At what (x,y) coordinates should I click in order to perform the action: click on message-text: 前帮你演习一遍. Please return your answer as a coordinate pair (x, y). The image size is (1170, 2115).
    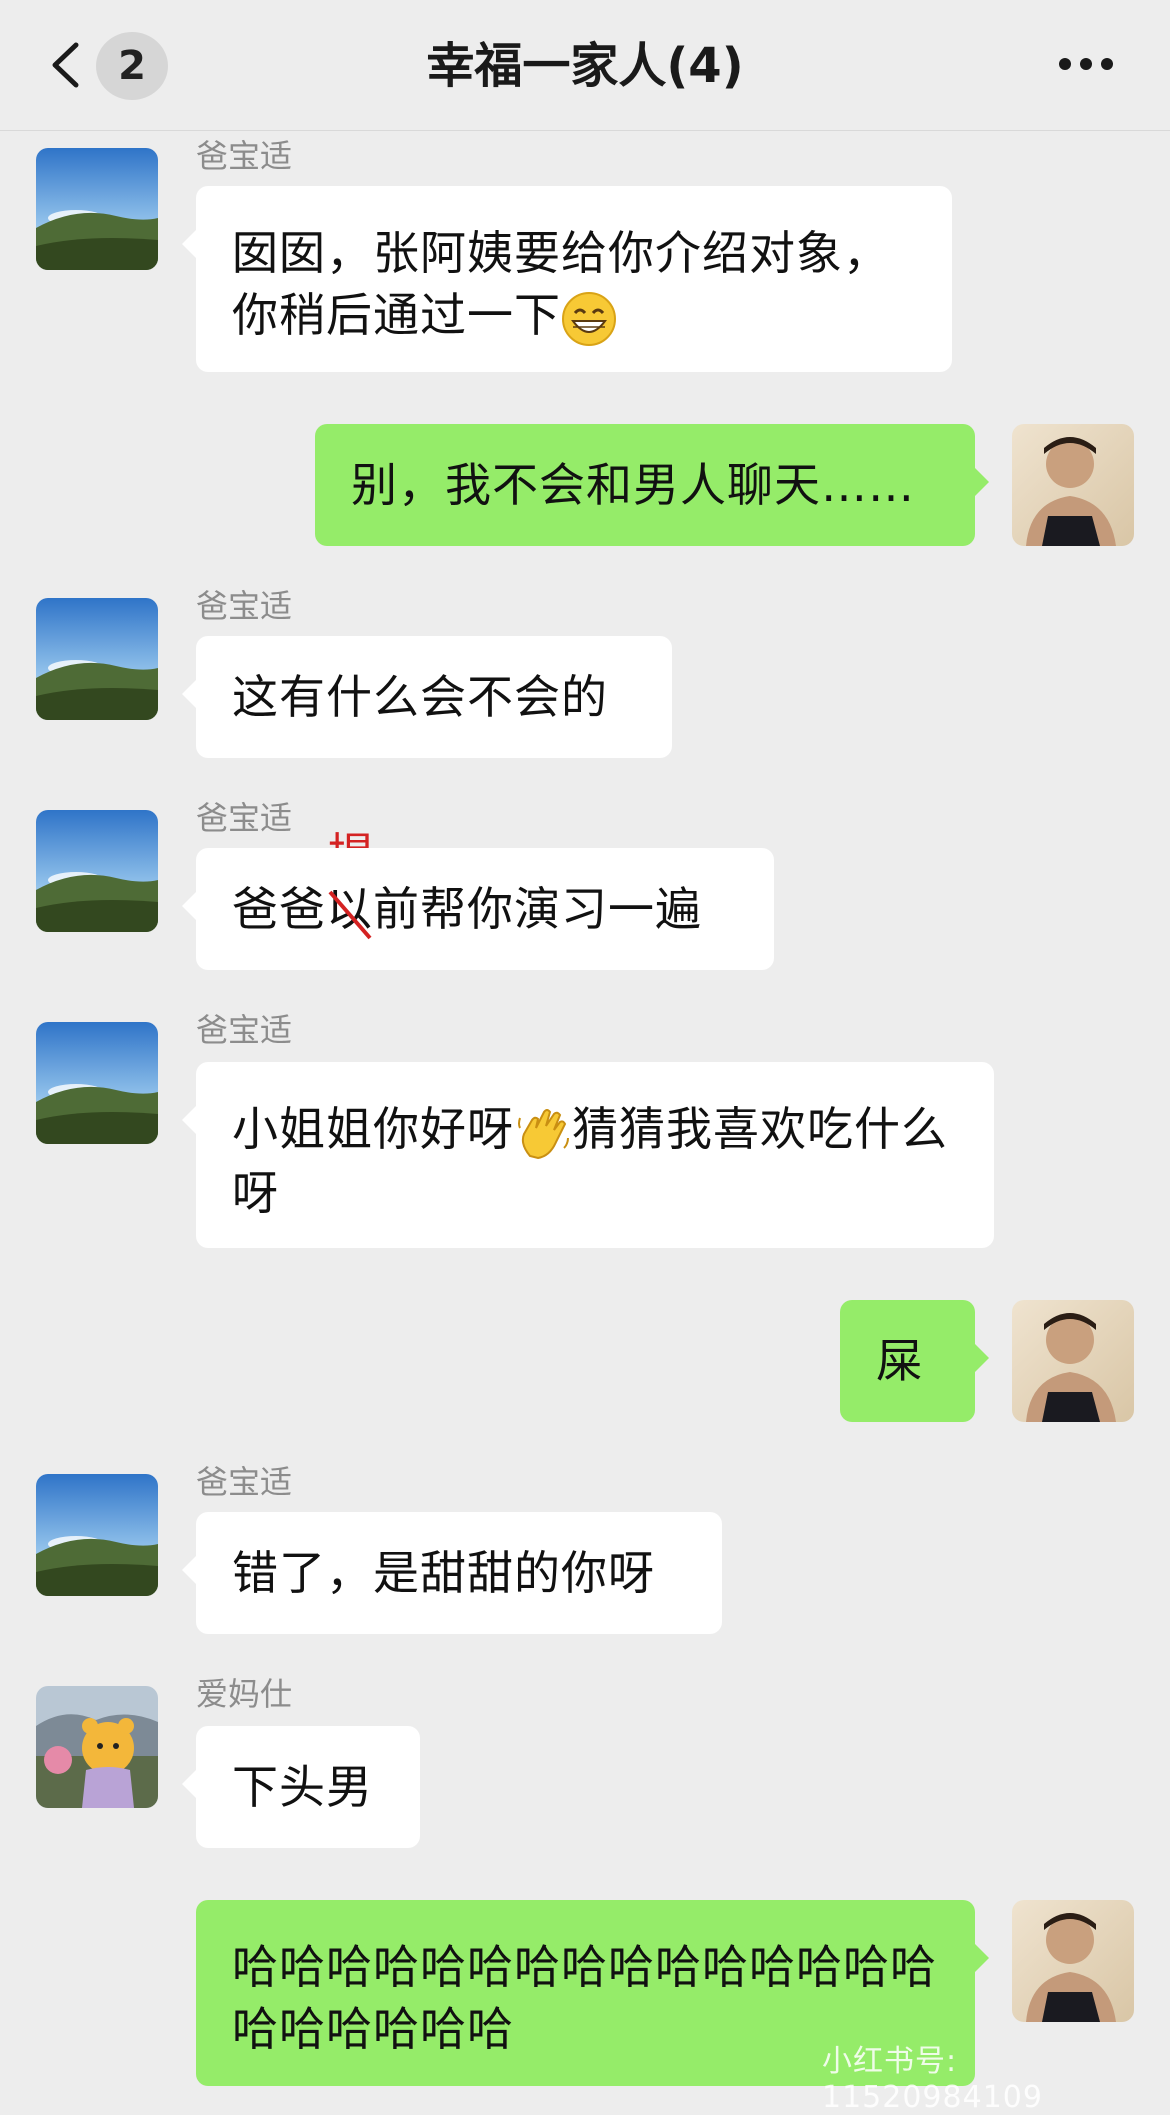
    Looking at the image, I should click on (537, 909).